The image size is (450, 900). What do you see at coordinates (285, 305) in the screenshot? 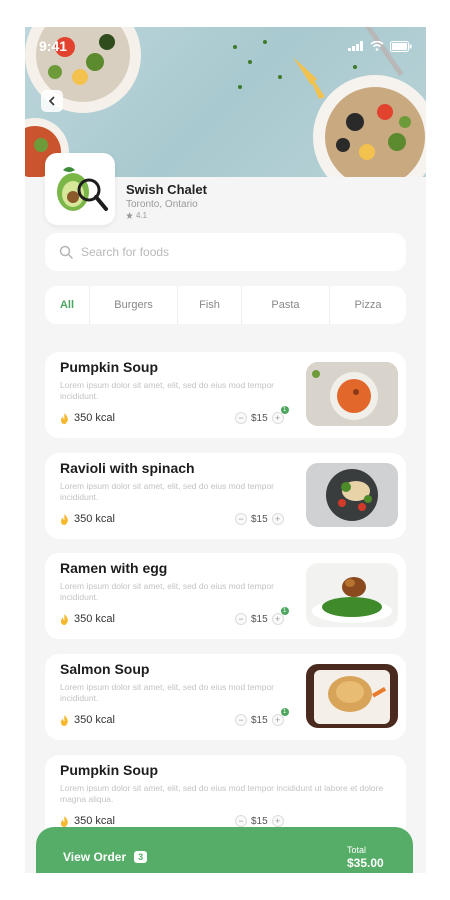
I see `tab-pasta: Pasta` at bounding box center [285, 305].